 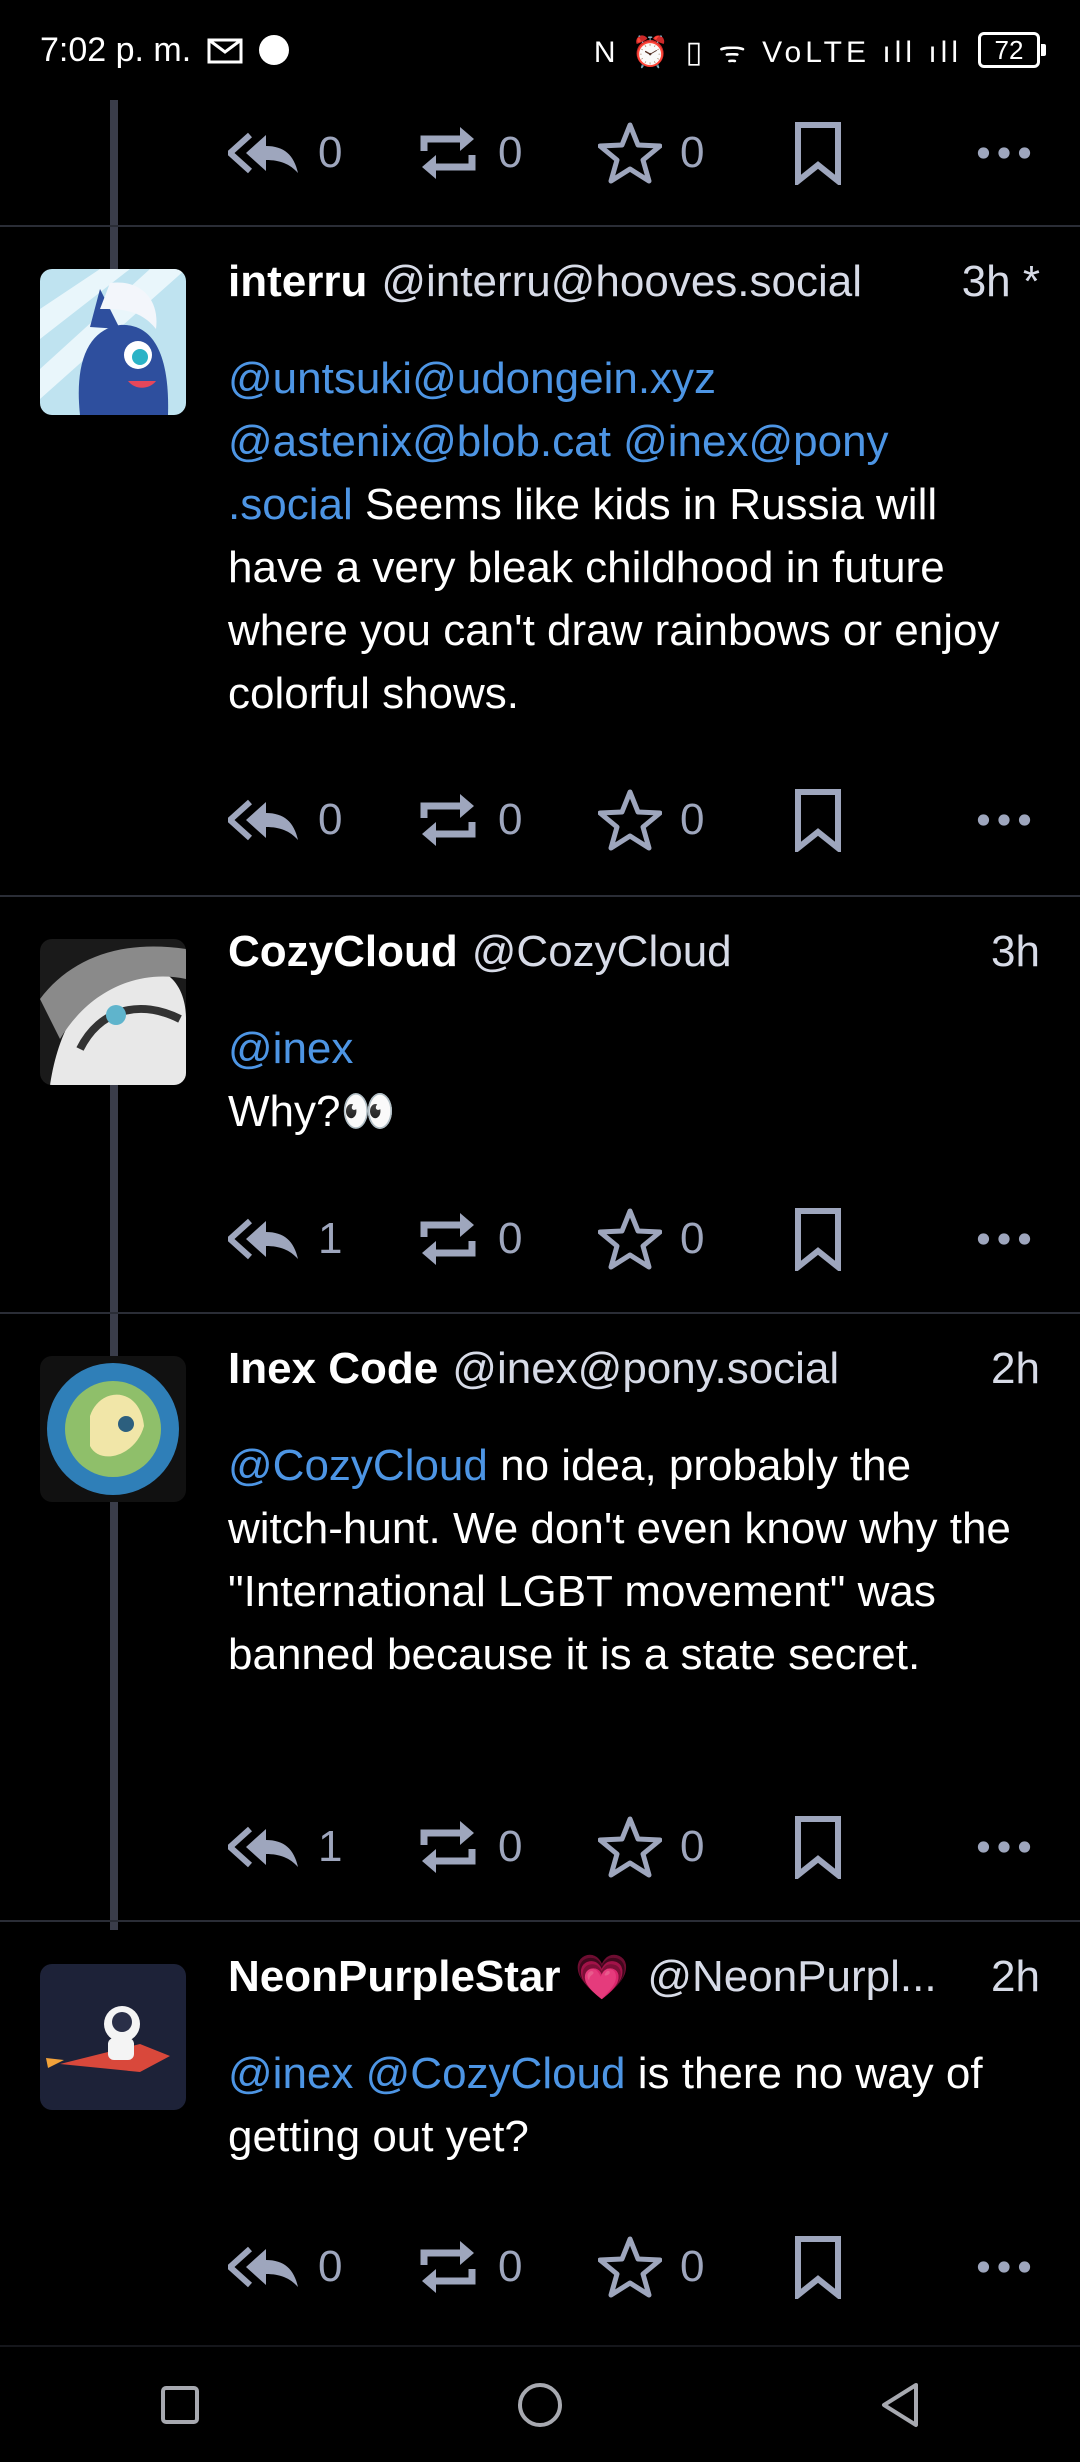 What do you see at coordinates (1015, 952) in the screenshot?
I see `timestamp: 3h` at bounding box center [1015, 952].